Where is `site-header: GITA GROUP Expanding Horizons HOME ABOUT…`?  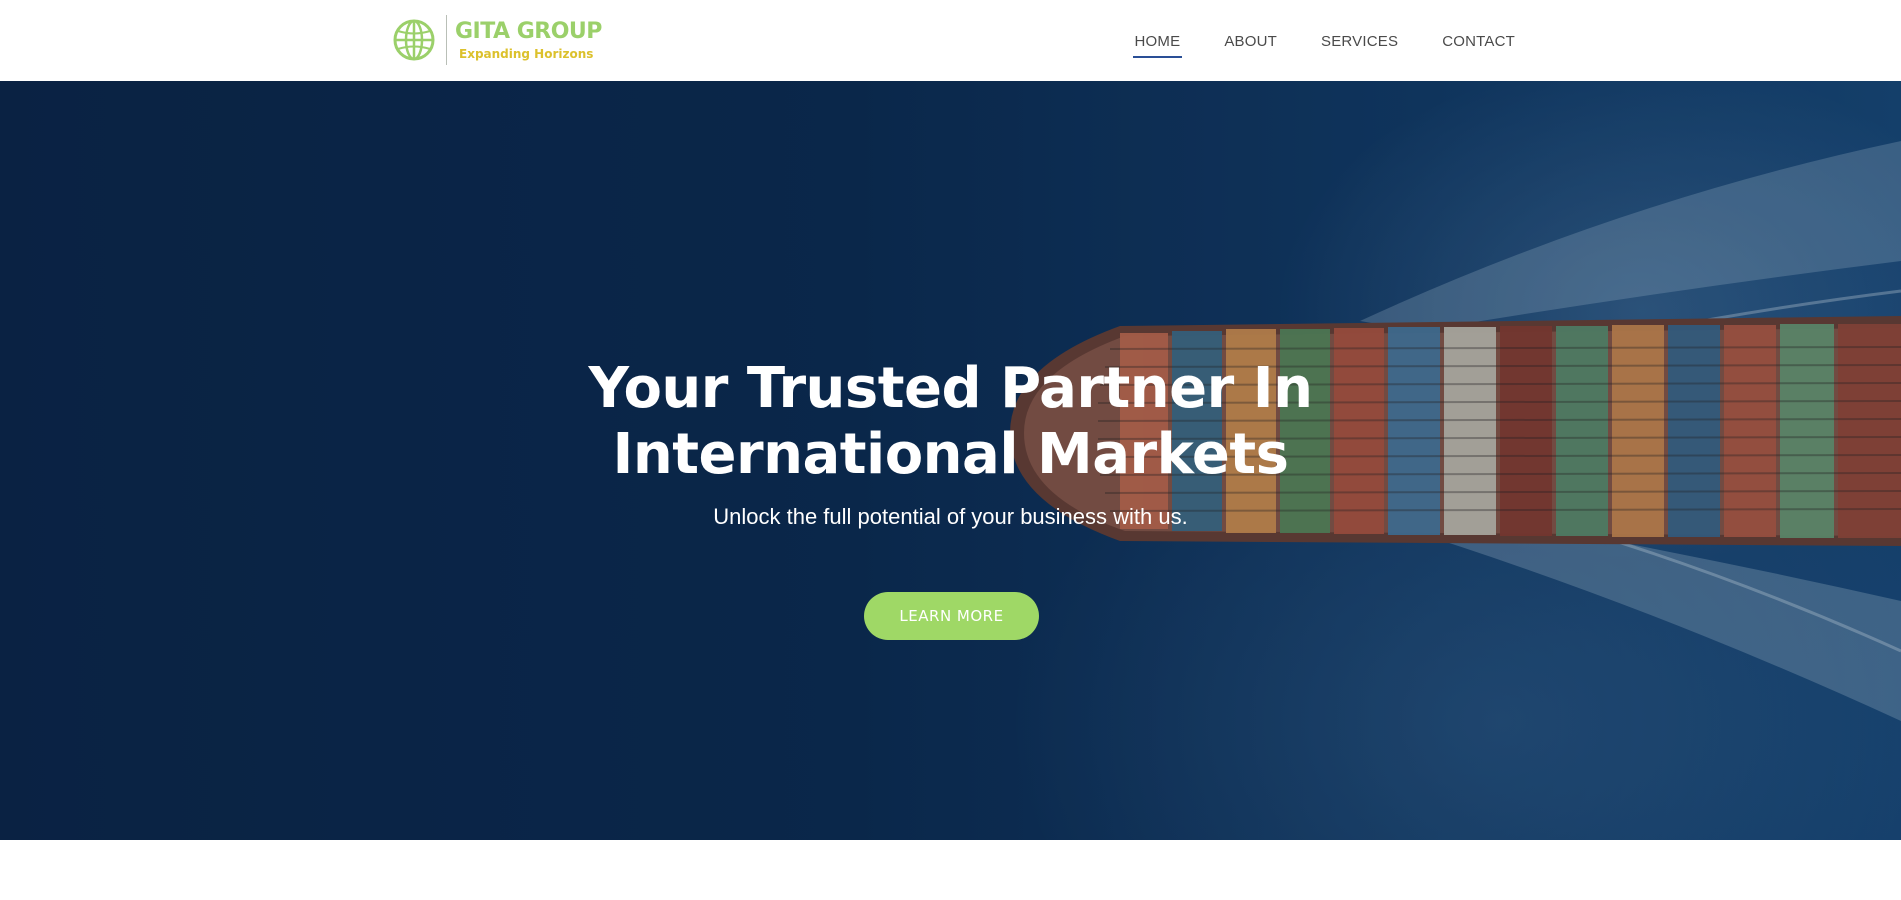
site-header: GITA GROUP Expanding Horizons HOME ABOUT… is located at coordinates (950, 40).